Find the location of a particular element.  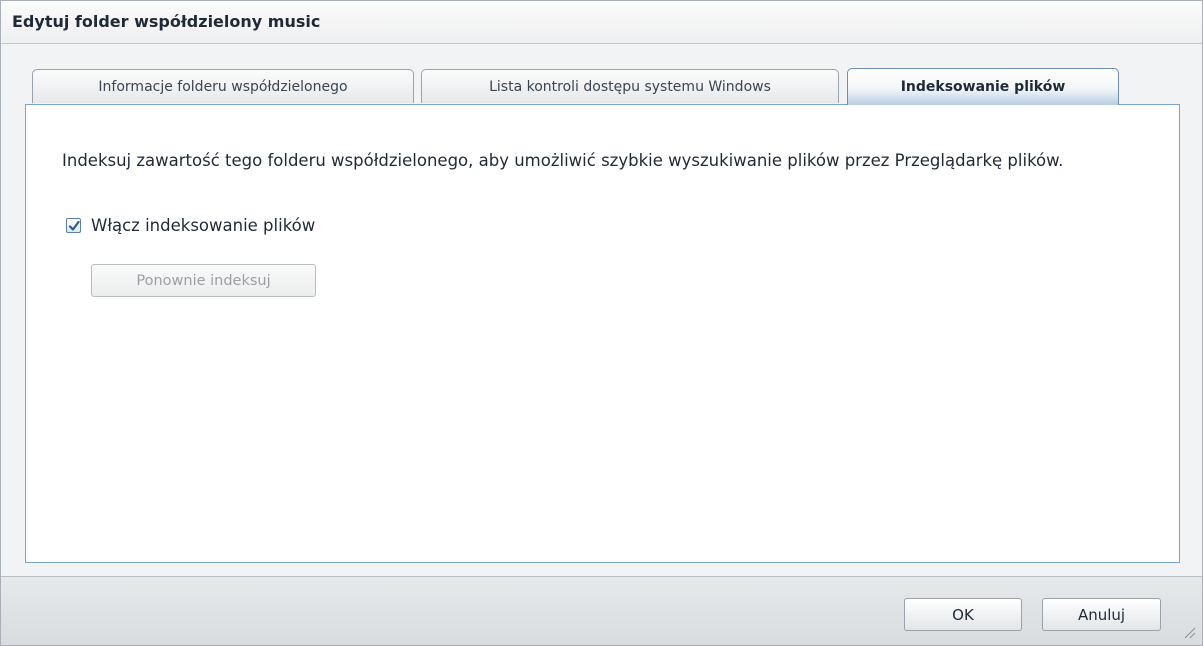

tab-file-indexing: Indeksowanie plików is located at coordinates (983, 86).